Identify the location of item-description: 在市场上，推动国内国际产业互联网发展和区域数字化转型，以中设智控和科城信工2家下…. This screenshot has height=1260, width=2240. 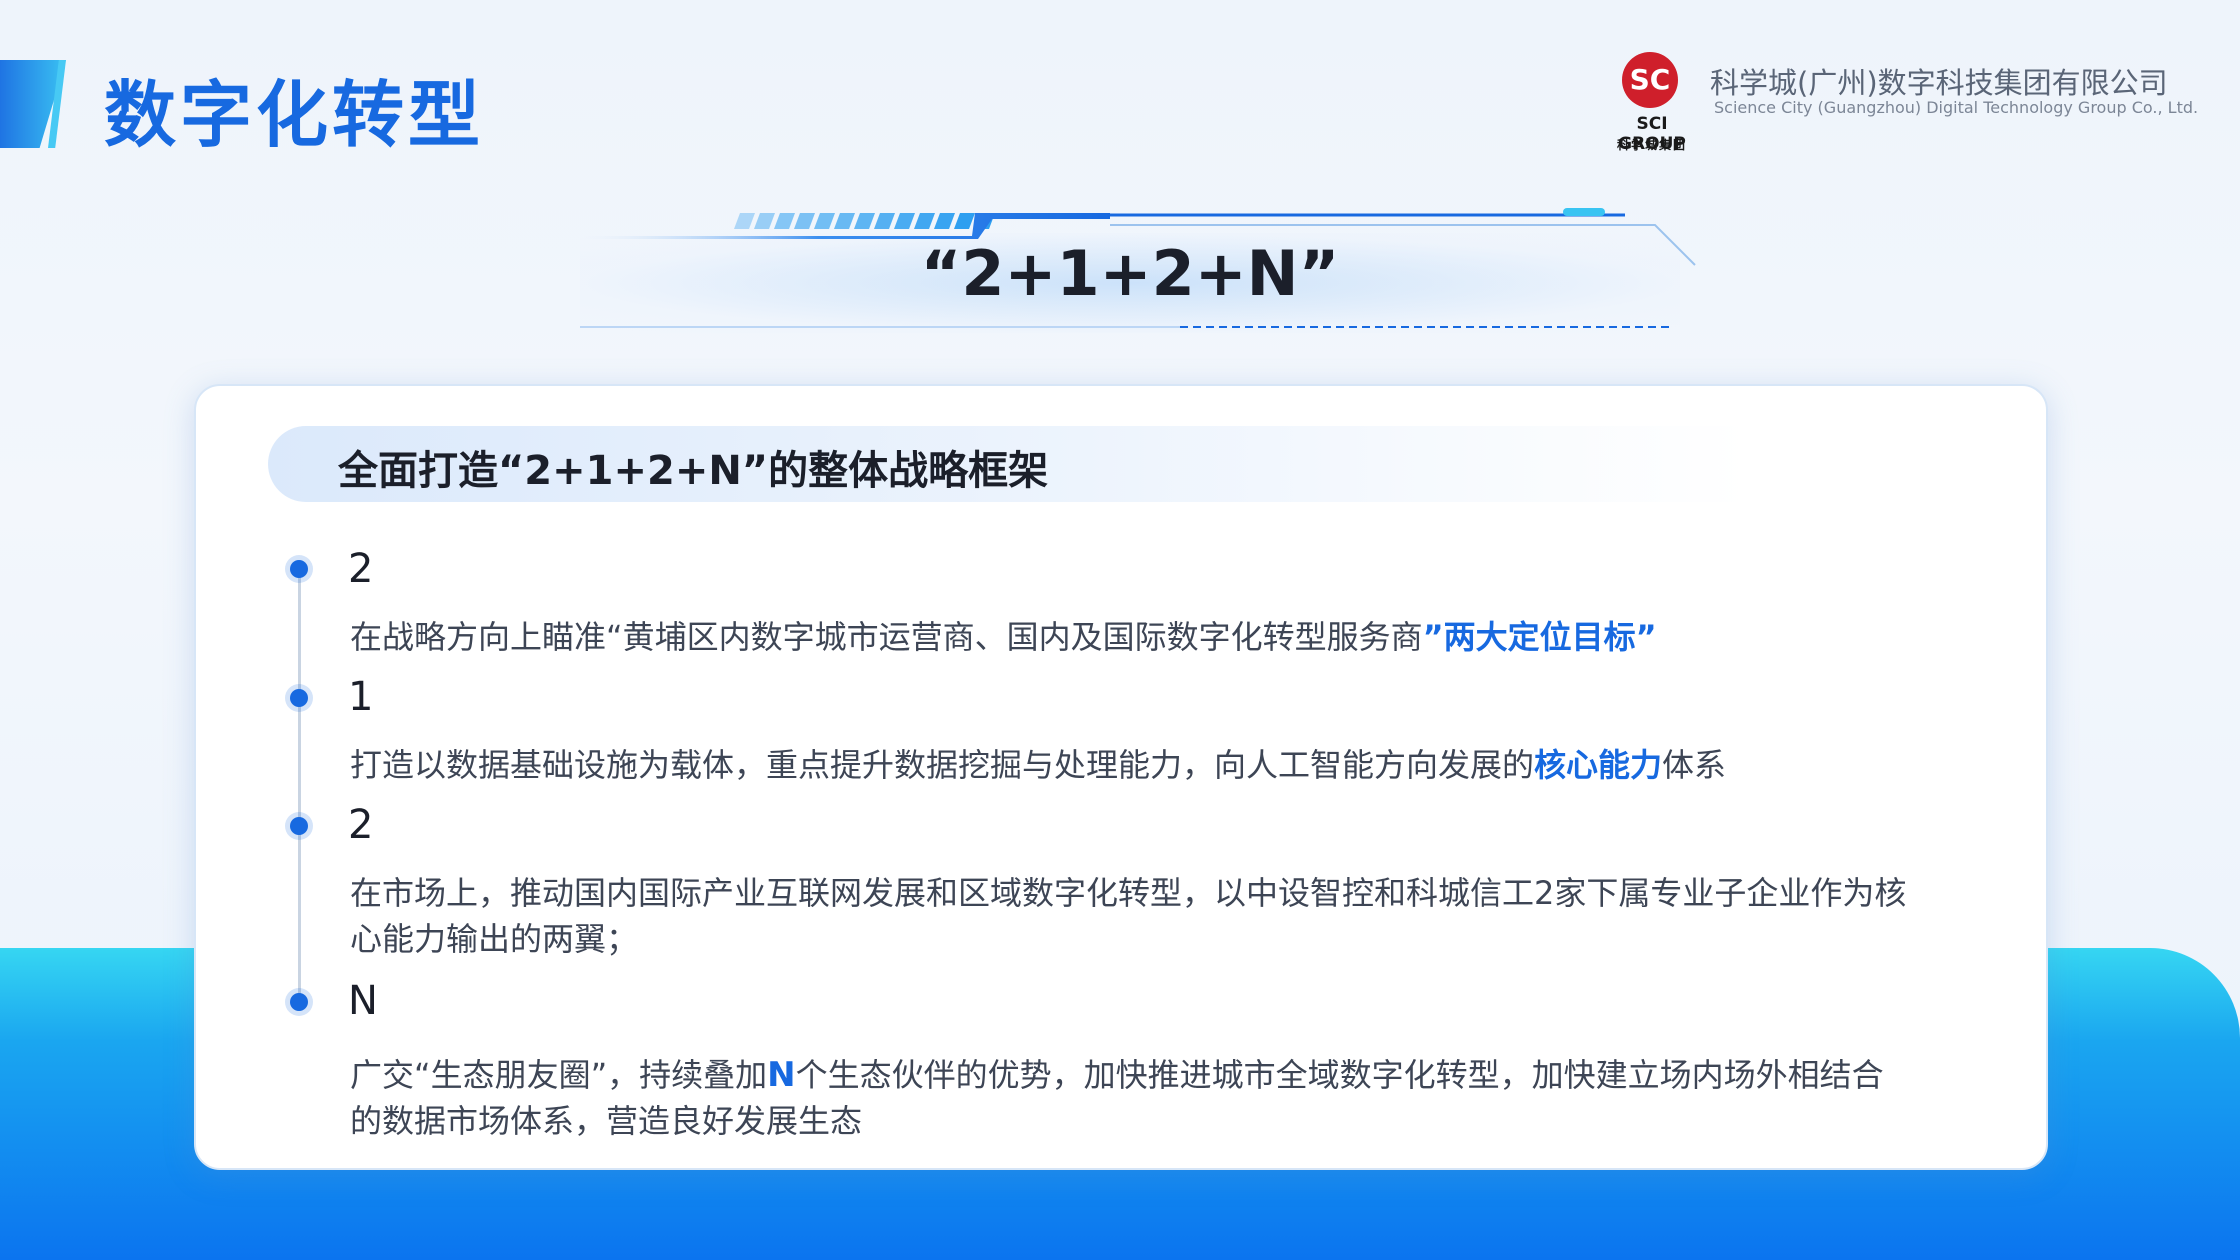
(1128, 916).